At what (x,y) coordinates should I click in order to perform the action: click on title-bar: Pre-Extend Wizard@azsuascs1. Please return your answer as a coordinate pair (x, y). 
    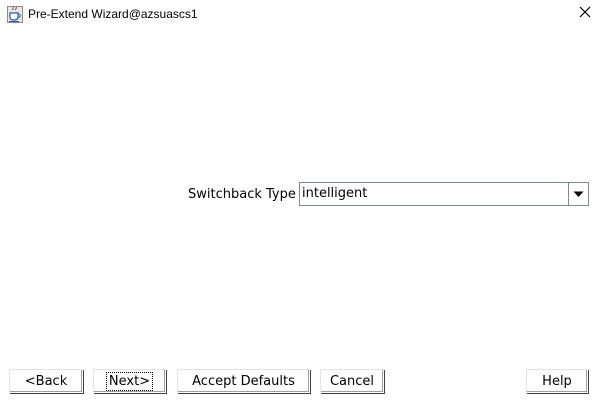
    Looking at the image, I should click on (299, 15).